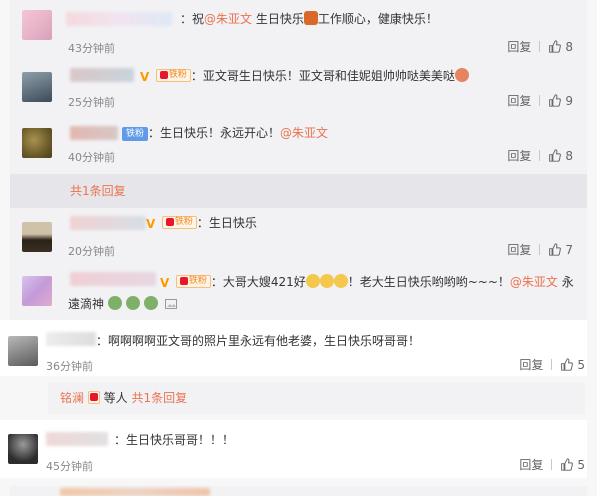 This screenshot has height=496, width=597. What do you see at coordinates (91, 251) in the screenshot?
I see `timestamp: 20分钟前` at bounding box center [91, 251].